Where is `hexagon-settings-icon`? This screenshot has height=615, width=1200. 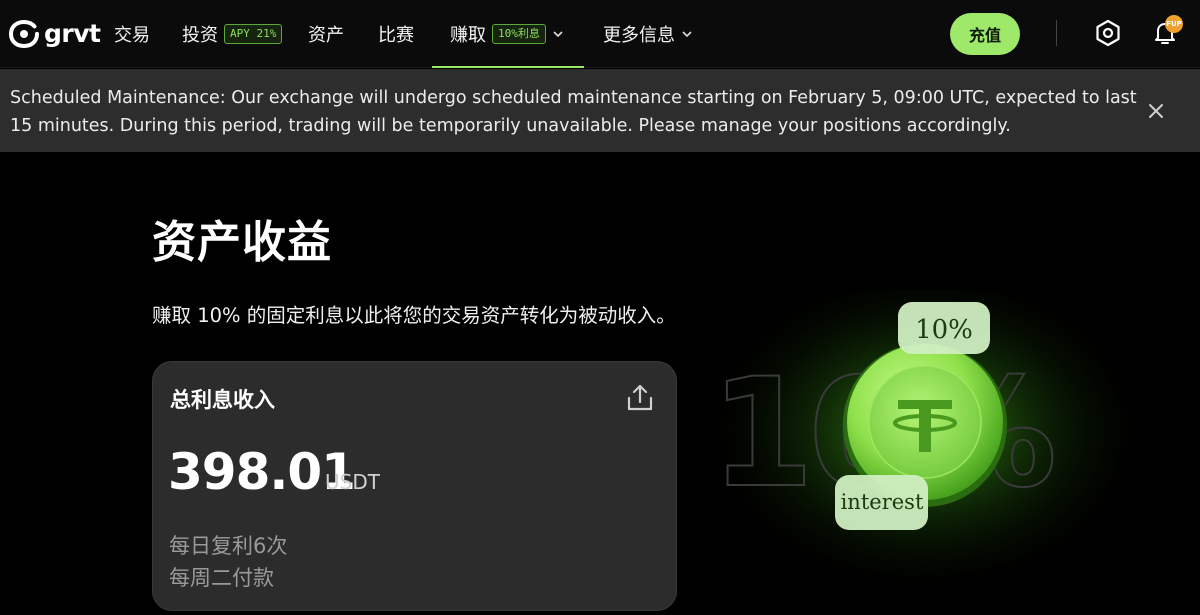 hexagon-settings-icon is located at coordinates (1108, 33).